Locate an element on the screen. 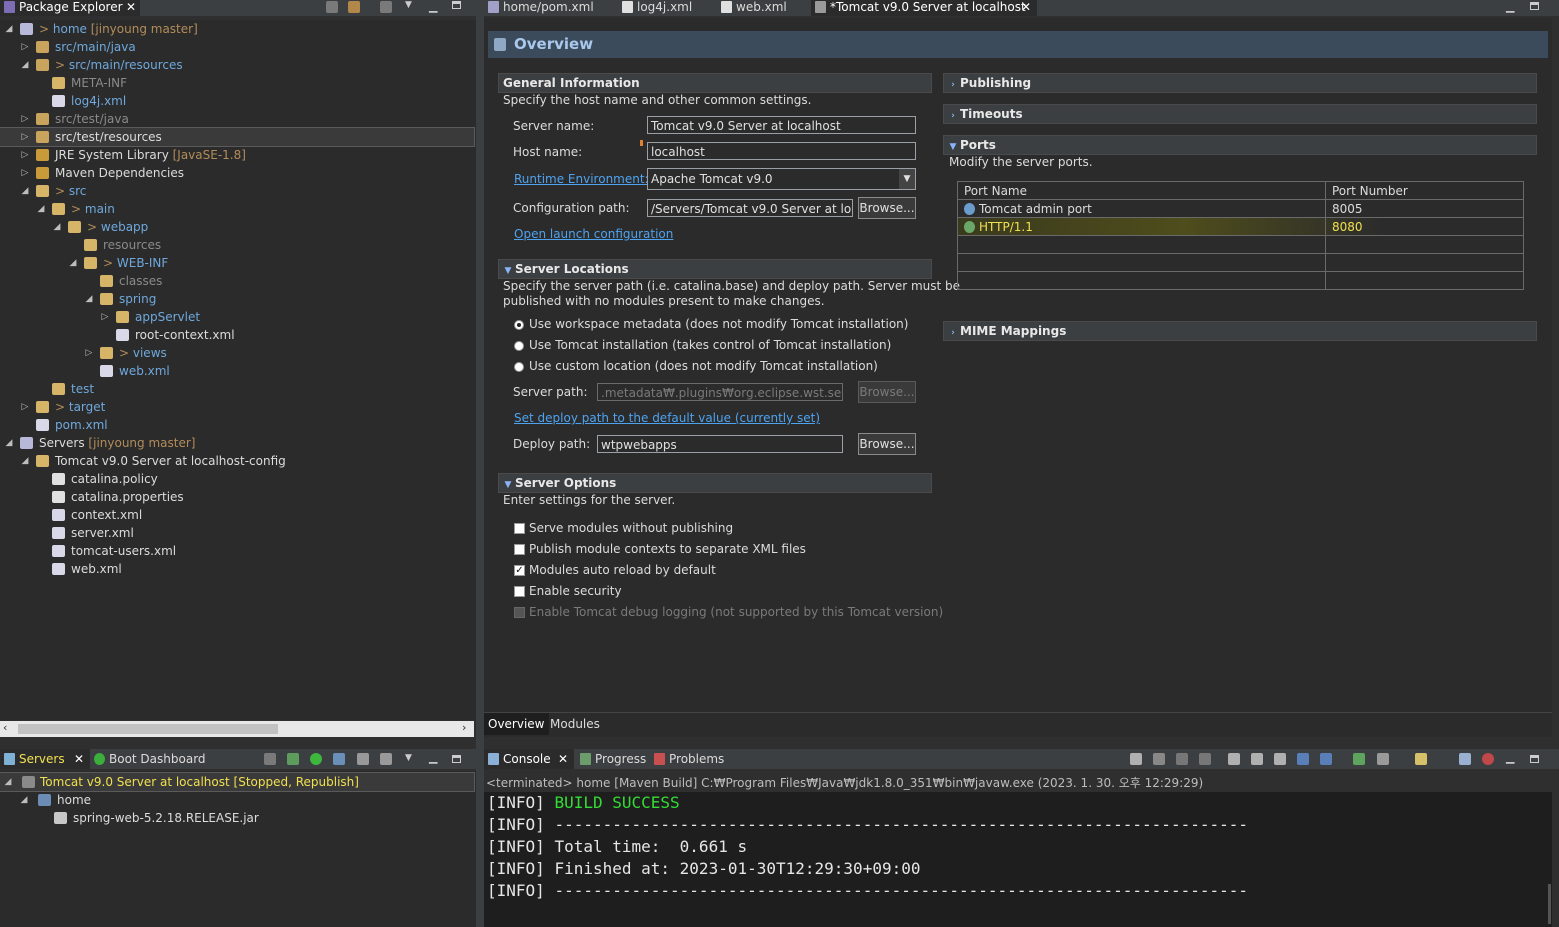 The width and height of the screenshot is (1559, 927). tree-item: ◢ > WEB-INF is located at coordinates (237, 263).